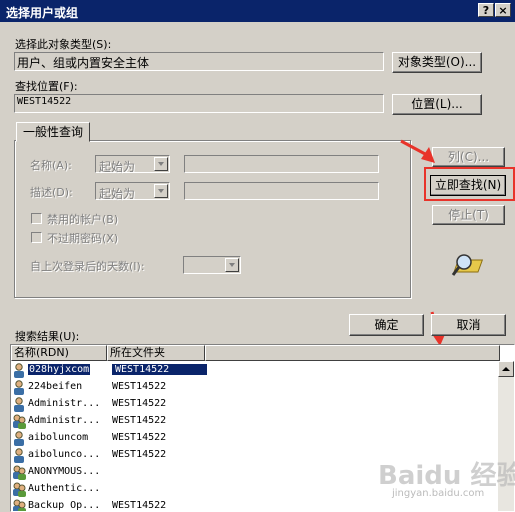 The width and height of the screenshot is (515, 512). What do you see at coordinates (256, 387) in the screenshot?
I see `table-row: 224beifen WEST14522` at bounding box center [256, 387].